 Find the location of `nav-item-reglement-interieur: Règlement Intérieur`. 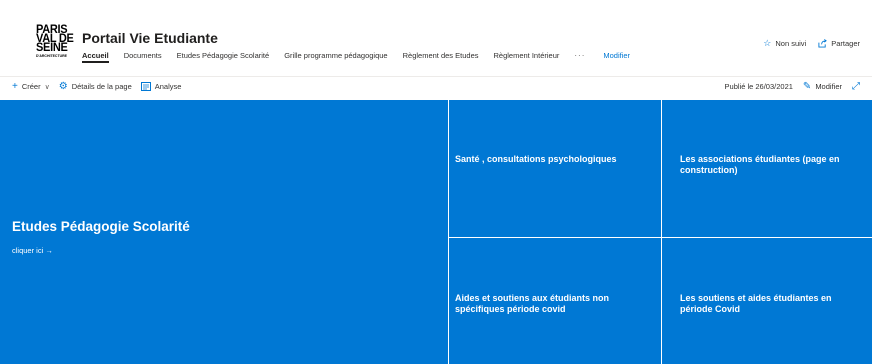

nav-item-reglement-interieur: Règlement Intérieur is located at coordinates (527, 55).